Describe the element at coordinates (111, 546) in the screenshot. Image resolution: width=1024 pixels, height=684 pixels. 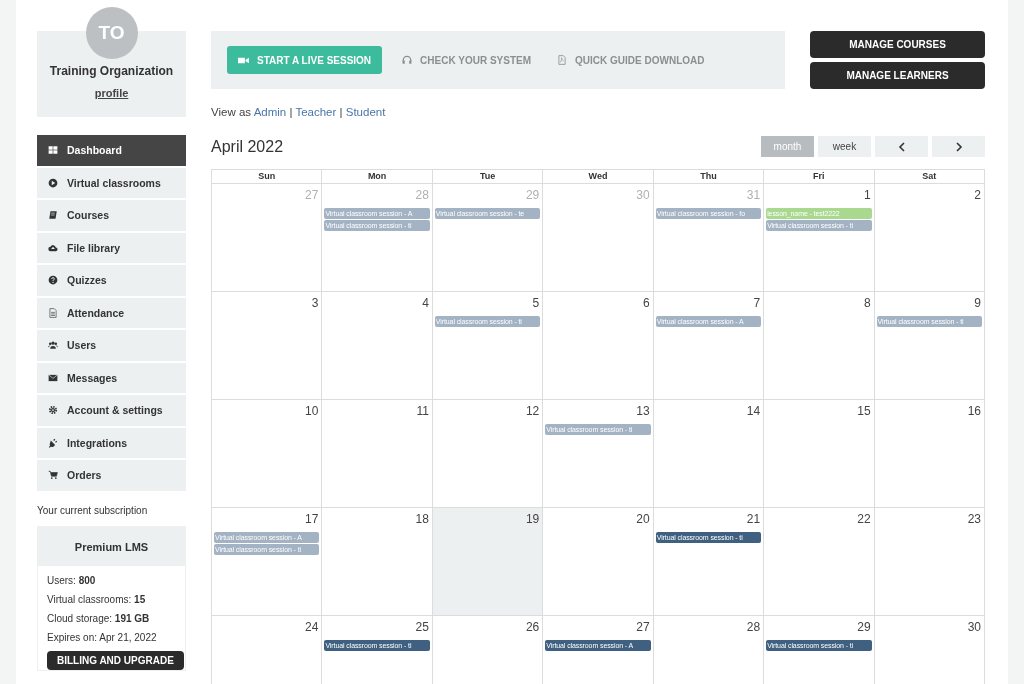
I see `plan-name: Premium LMS` at that location.